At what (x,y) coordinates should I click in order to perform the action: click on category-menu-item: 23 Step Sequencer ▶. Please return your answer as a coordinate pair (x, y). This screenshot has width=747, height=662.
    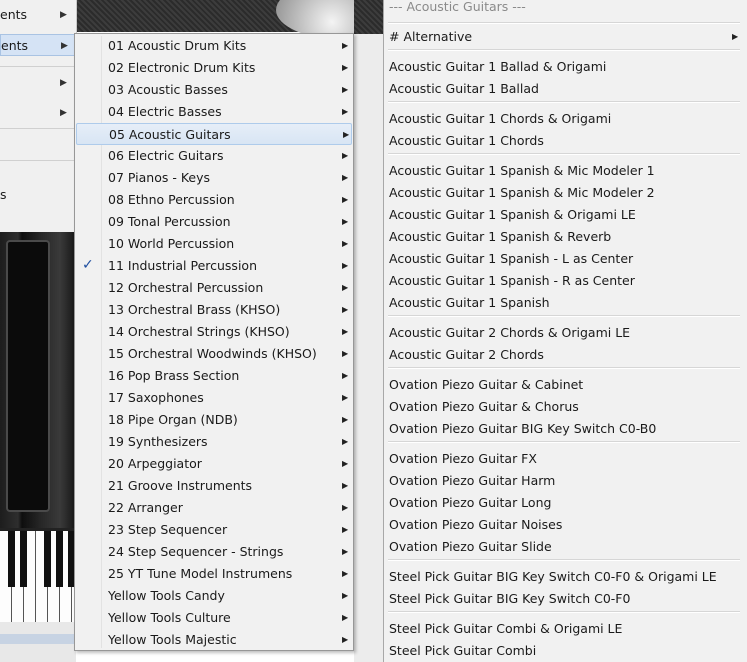
    Looking at the image, I should click on (214, 530).